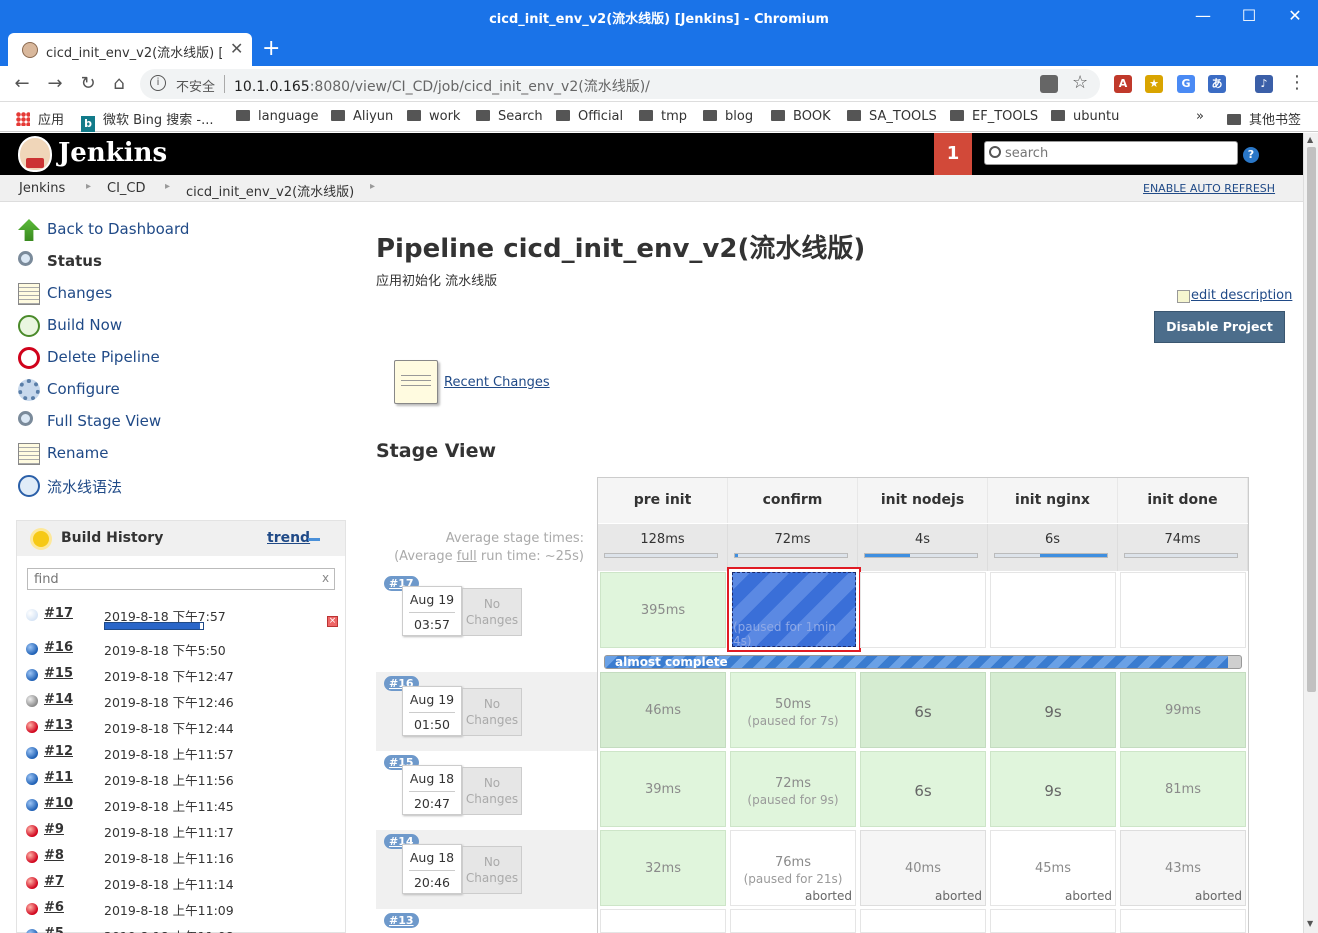  I want to click on build-number-link: #14, so click(58, 699).